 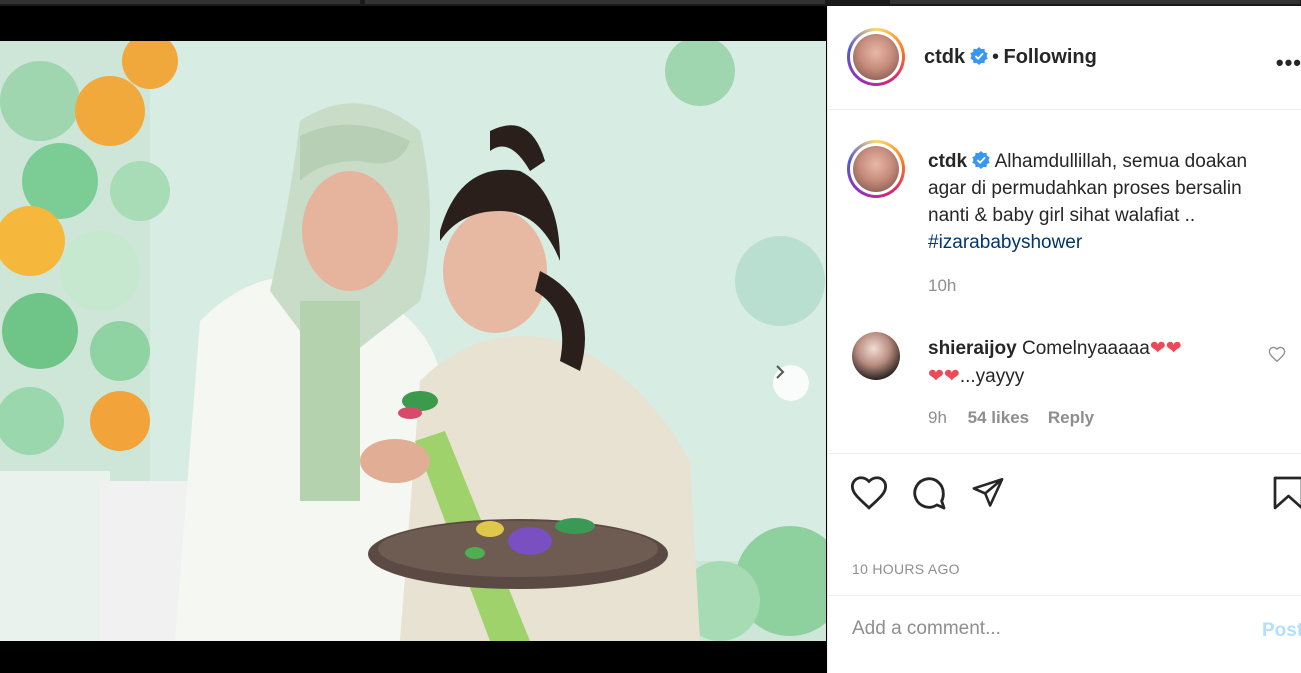 I want to click on more-horizontal-icon: •••, so click(x=1288, y=62).